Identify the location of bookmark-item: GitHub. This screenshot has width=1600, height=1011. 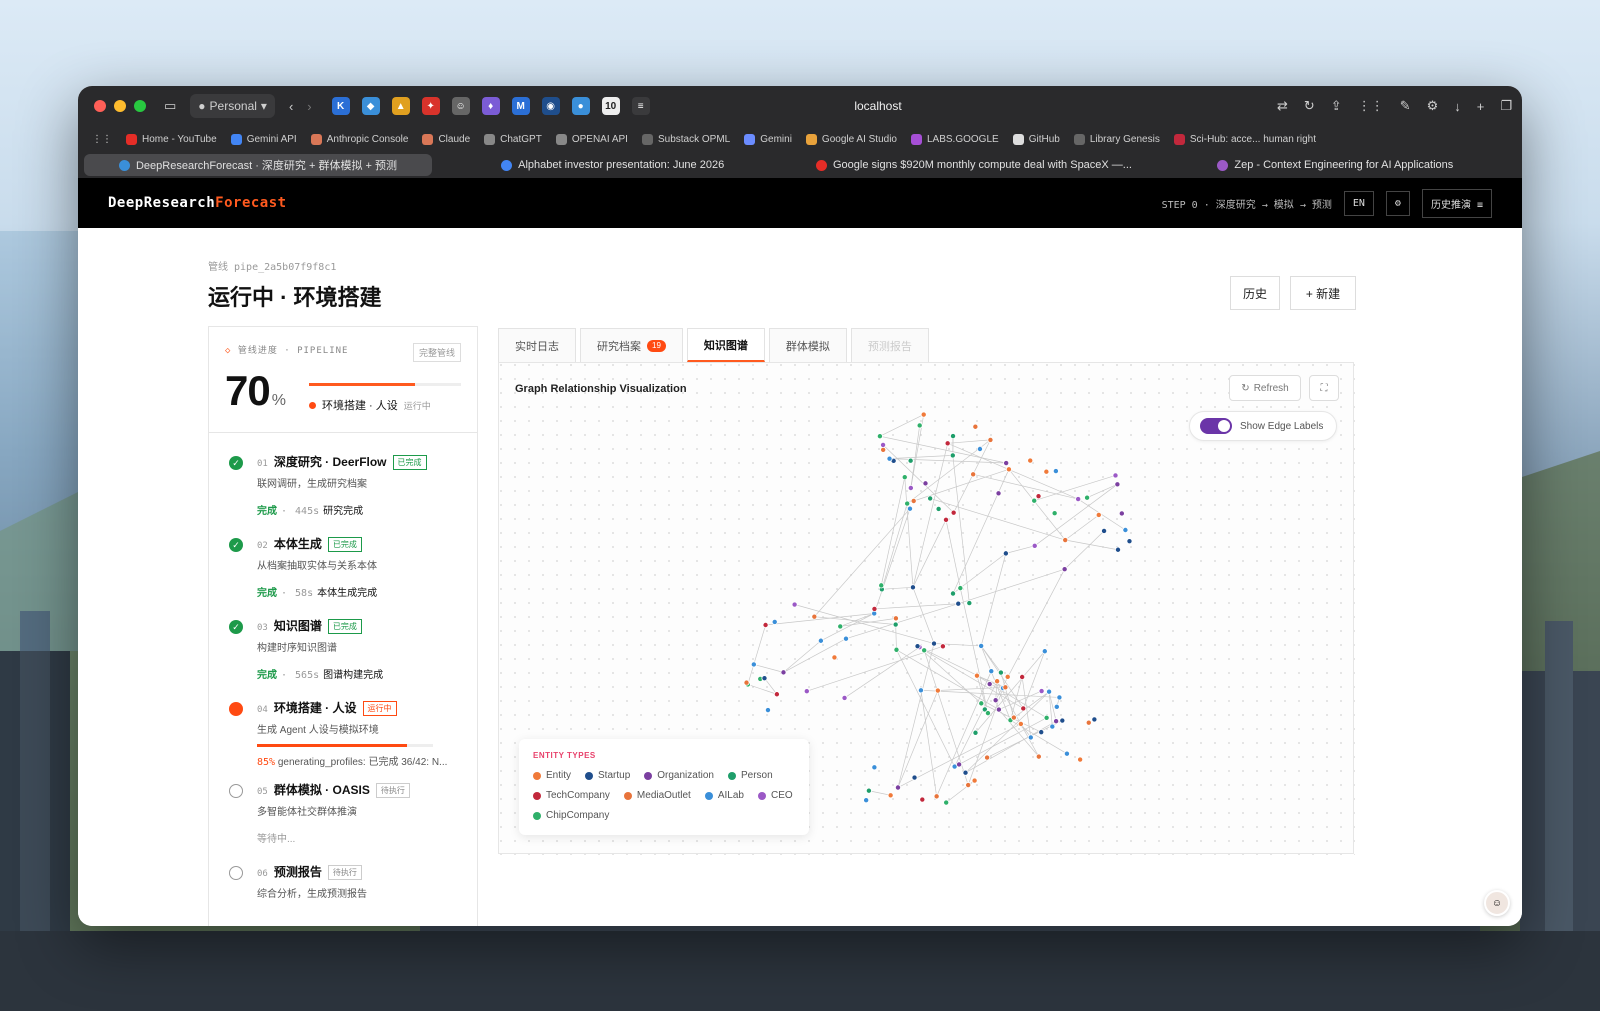
(1036, 139).